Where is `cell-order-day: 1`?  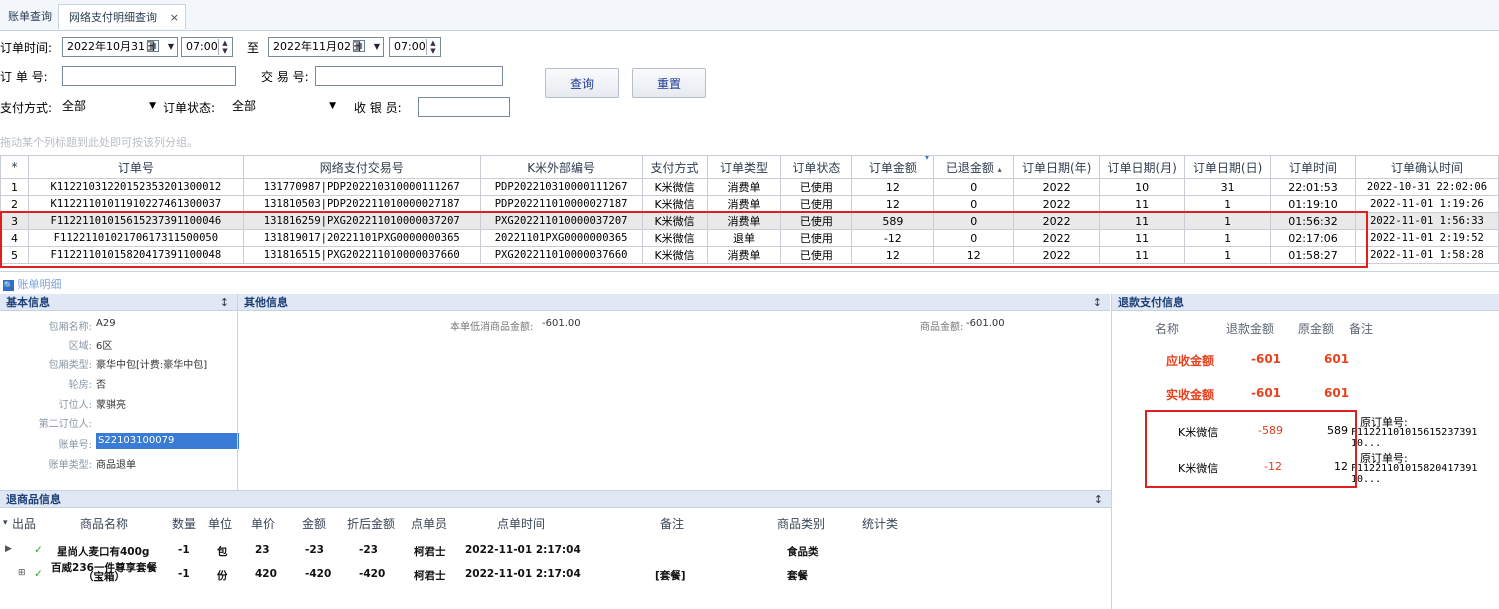 cell-order-day: 1 is located at coordinates (1228, 204).